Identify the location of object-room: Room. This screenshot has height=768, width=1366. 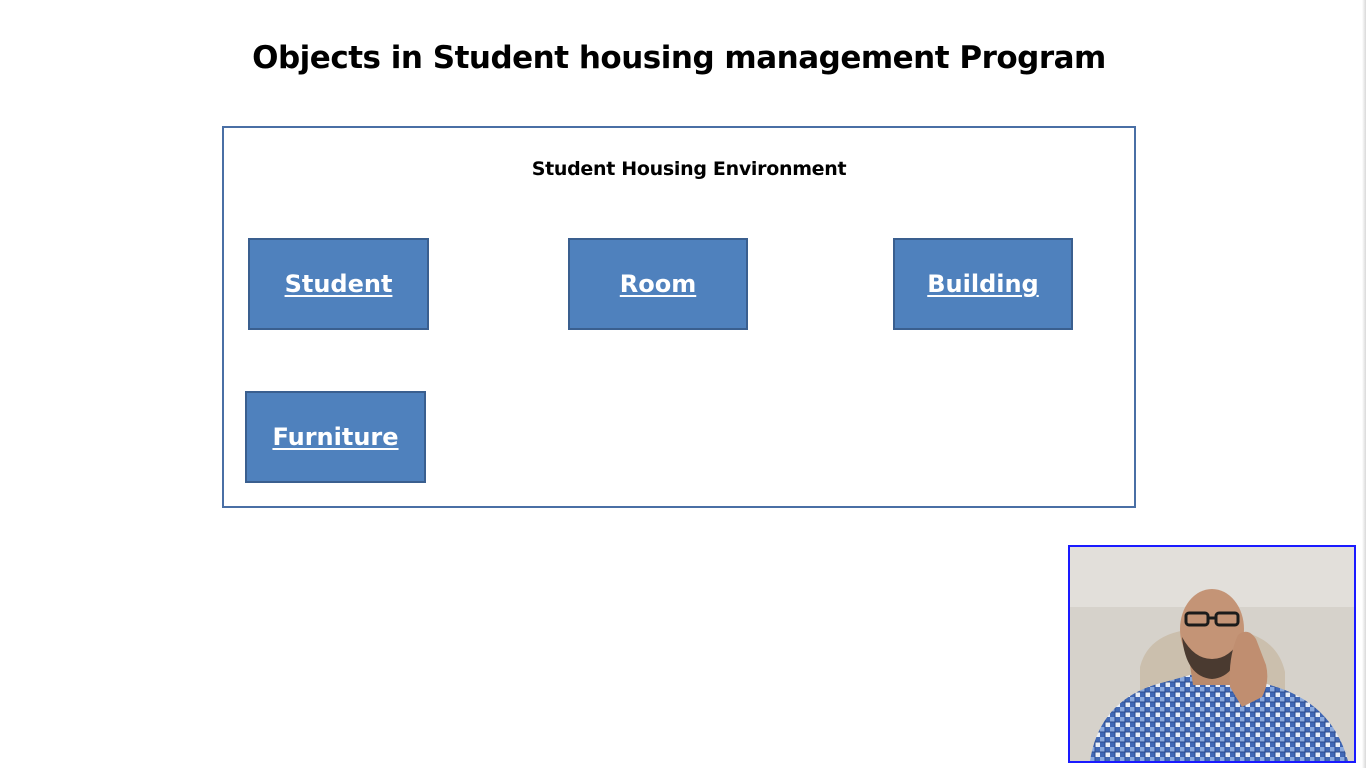
(658, 284).